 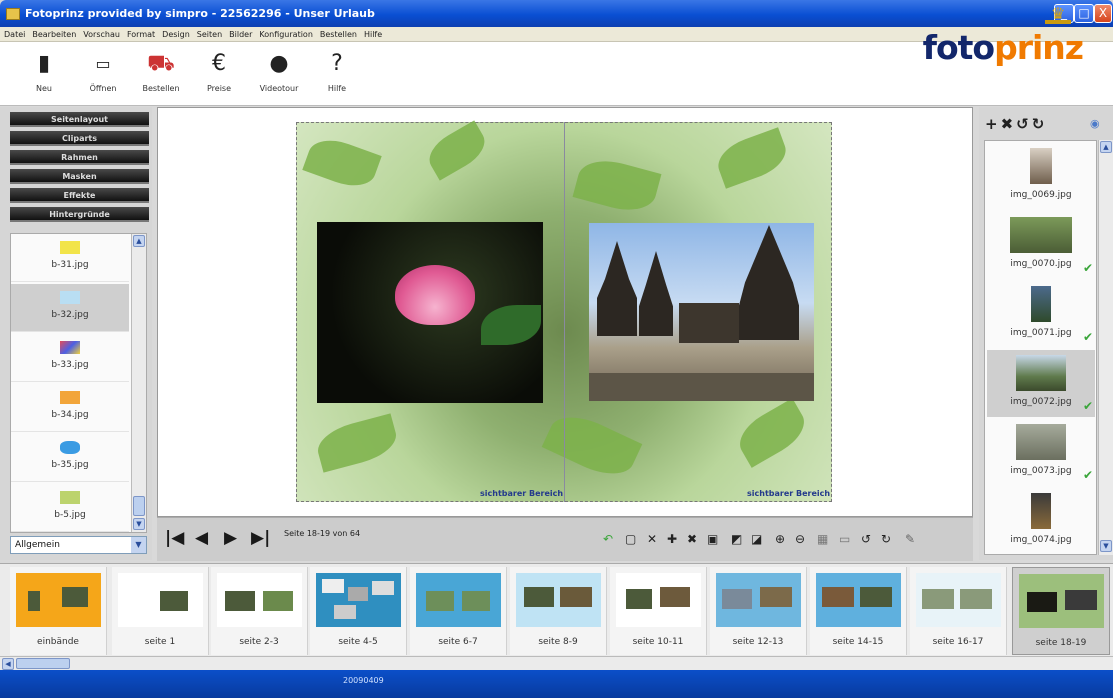 What do you see at coordinates (756, 539) in the screenshot?
I see `send-back-icon: ◪` at bounding box center [756, 539].